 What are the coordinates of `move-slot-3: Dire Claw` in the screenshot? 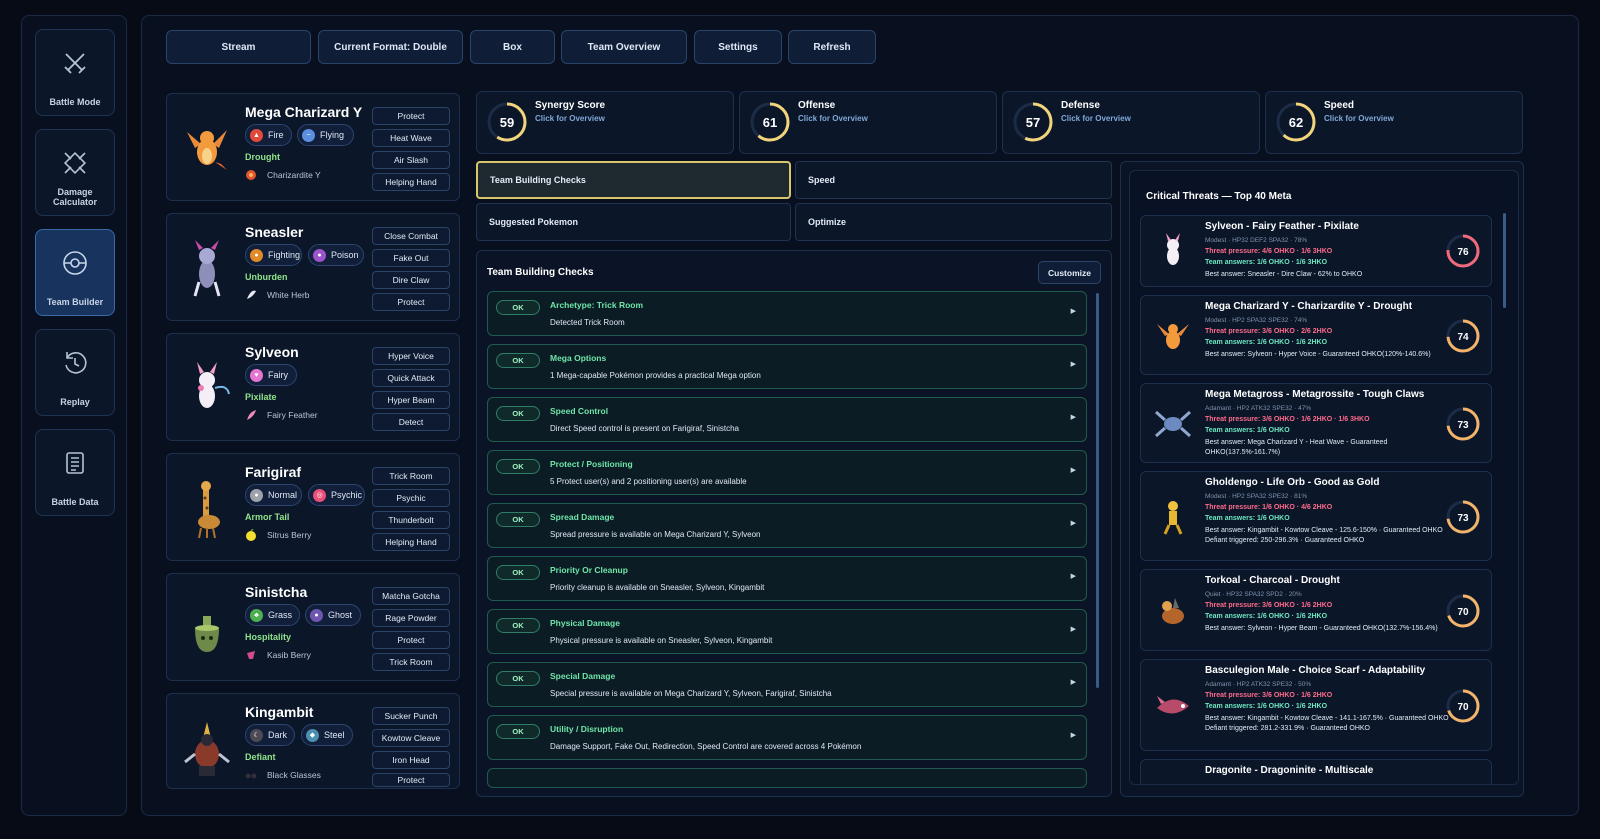 It's located at (411, 280).